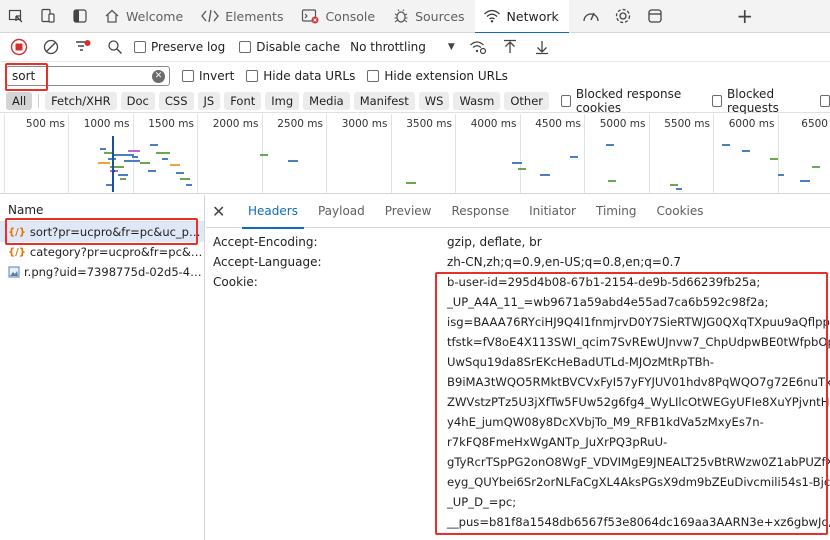 The width and height of the screenshot is (830, 540). What do you see at coordinates (480, 211) in the screenshot?
I see `tab-response: Response` at bounding box center [480, 211].